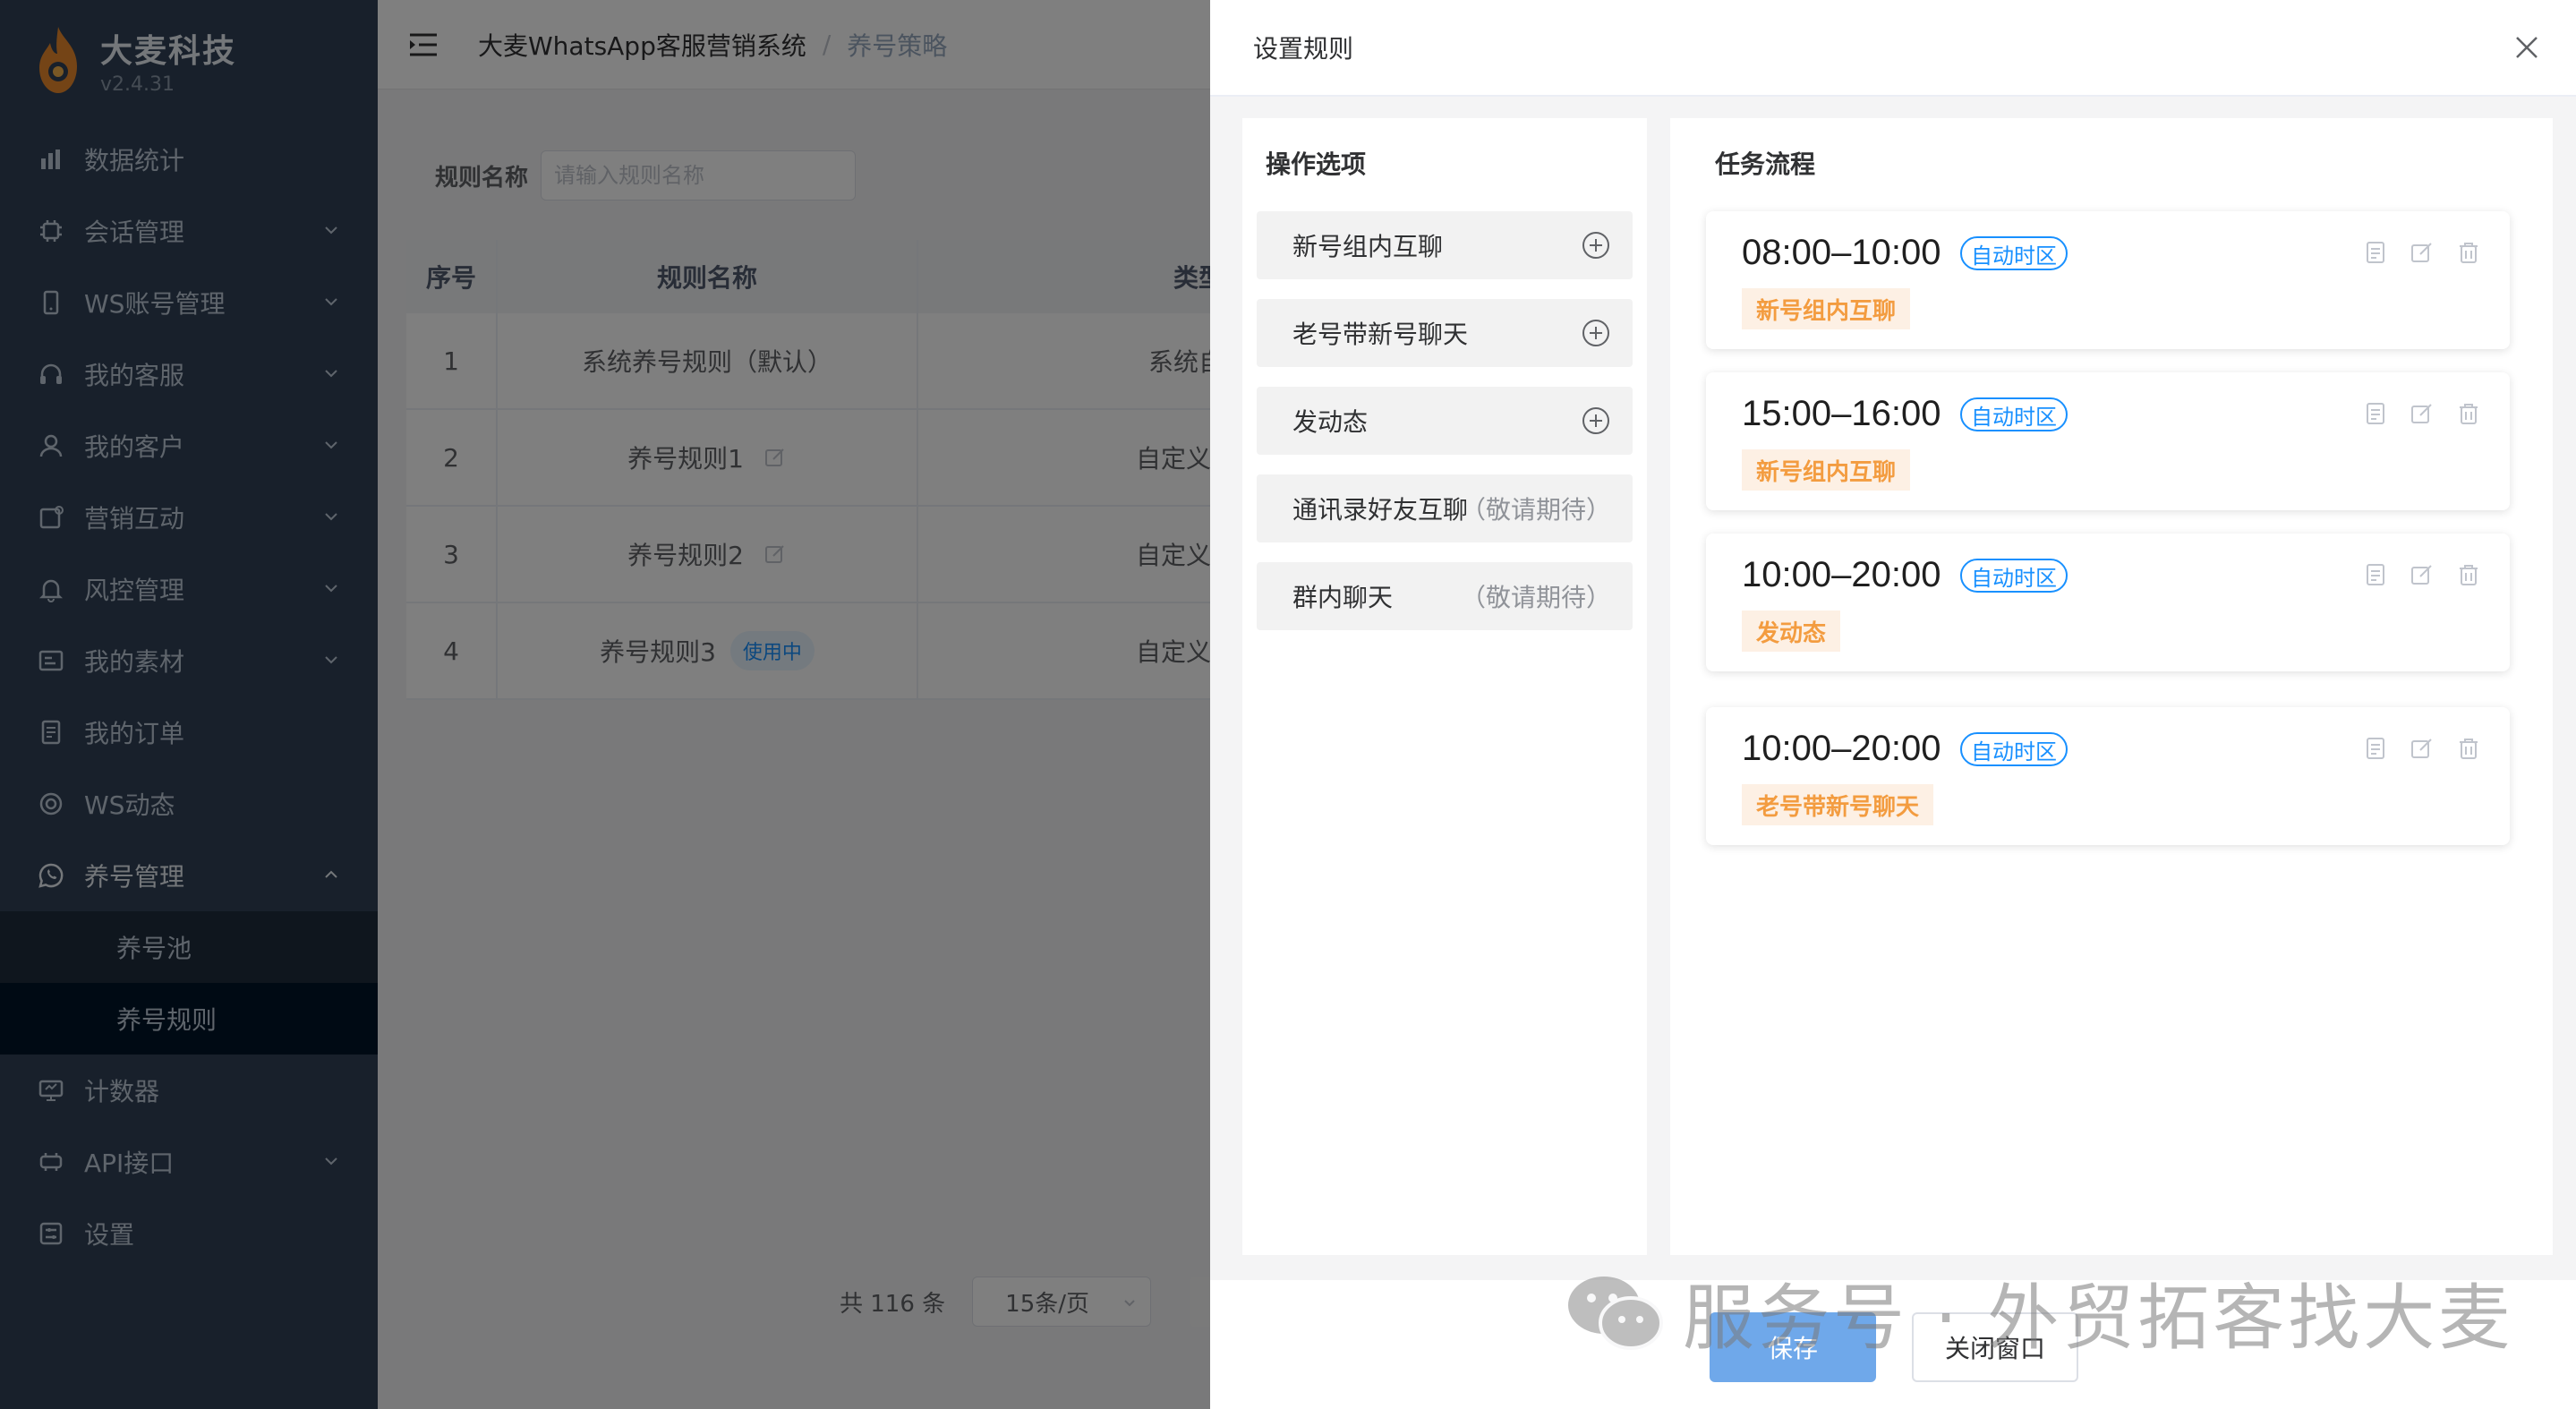 The image size is (2576, 1409). Describe the element at coordinates (1838, 805) in the screenshot. I see `task-tag: 老号带新号聊天` at that location.